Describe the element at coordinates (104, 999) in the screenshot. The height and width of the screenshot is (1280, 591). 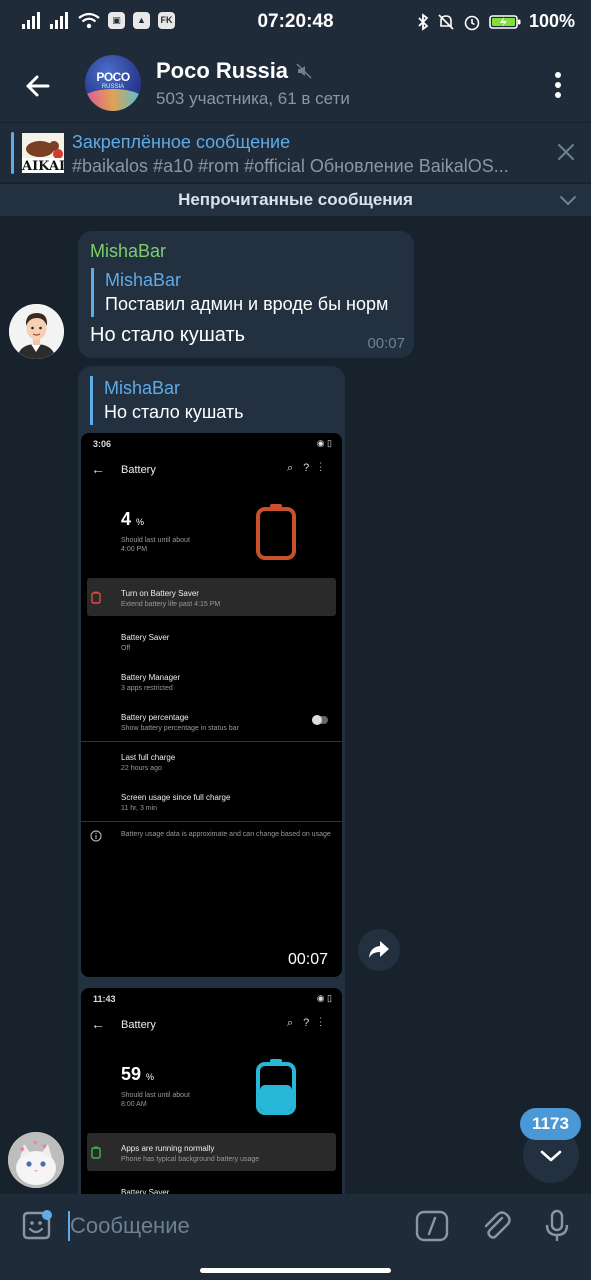
I see `shot-status-time: 11:43` at that location.